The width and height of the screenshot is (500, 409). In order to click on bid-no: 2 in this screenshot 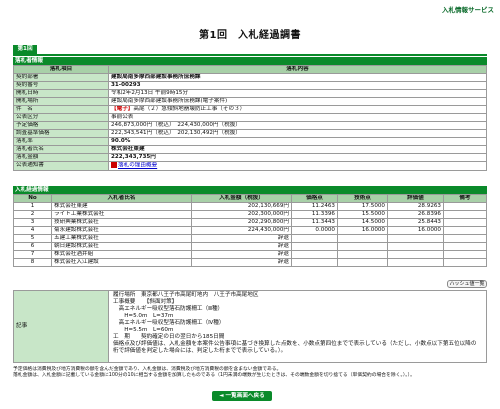, I will do `click(32, 214)`.